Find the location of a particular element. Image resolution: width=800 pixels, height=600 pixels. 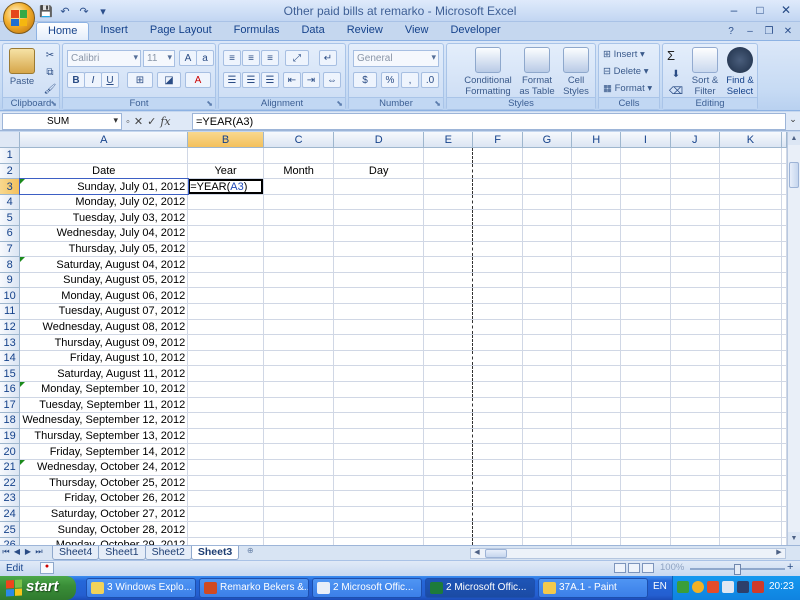

decimal-icon: .0 is located at coordinates (430, 80).